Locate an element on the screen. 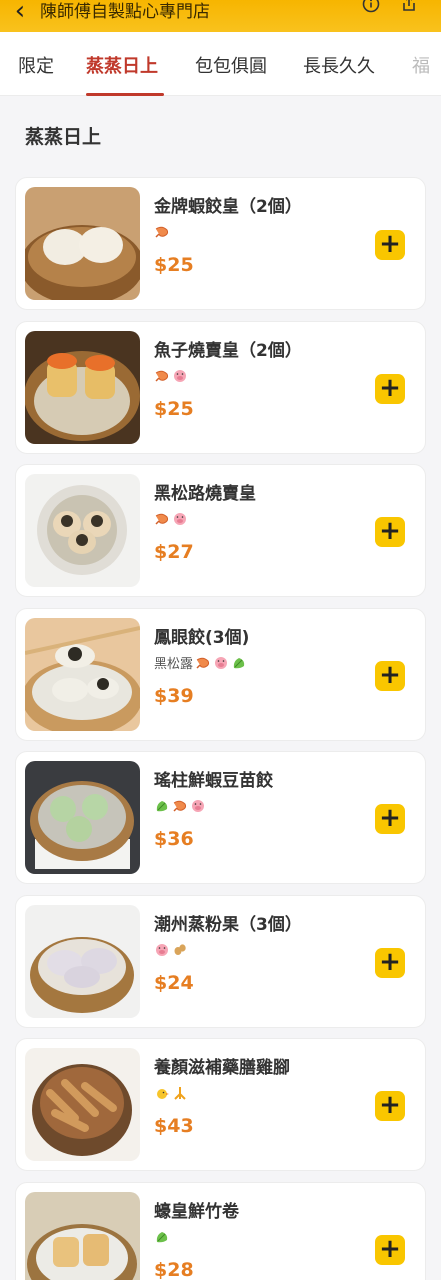 This screenshot has width=441, height=1280. tab-limited: 限定 is located at coordinates (36, 65).